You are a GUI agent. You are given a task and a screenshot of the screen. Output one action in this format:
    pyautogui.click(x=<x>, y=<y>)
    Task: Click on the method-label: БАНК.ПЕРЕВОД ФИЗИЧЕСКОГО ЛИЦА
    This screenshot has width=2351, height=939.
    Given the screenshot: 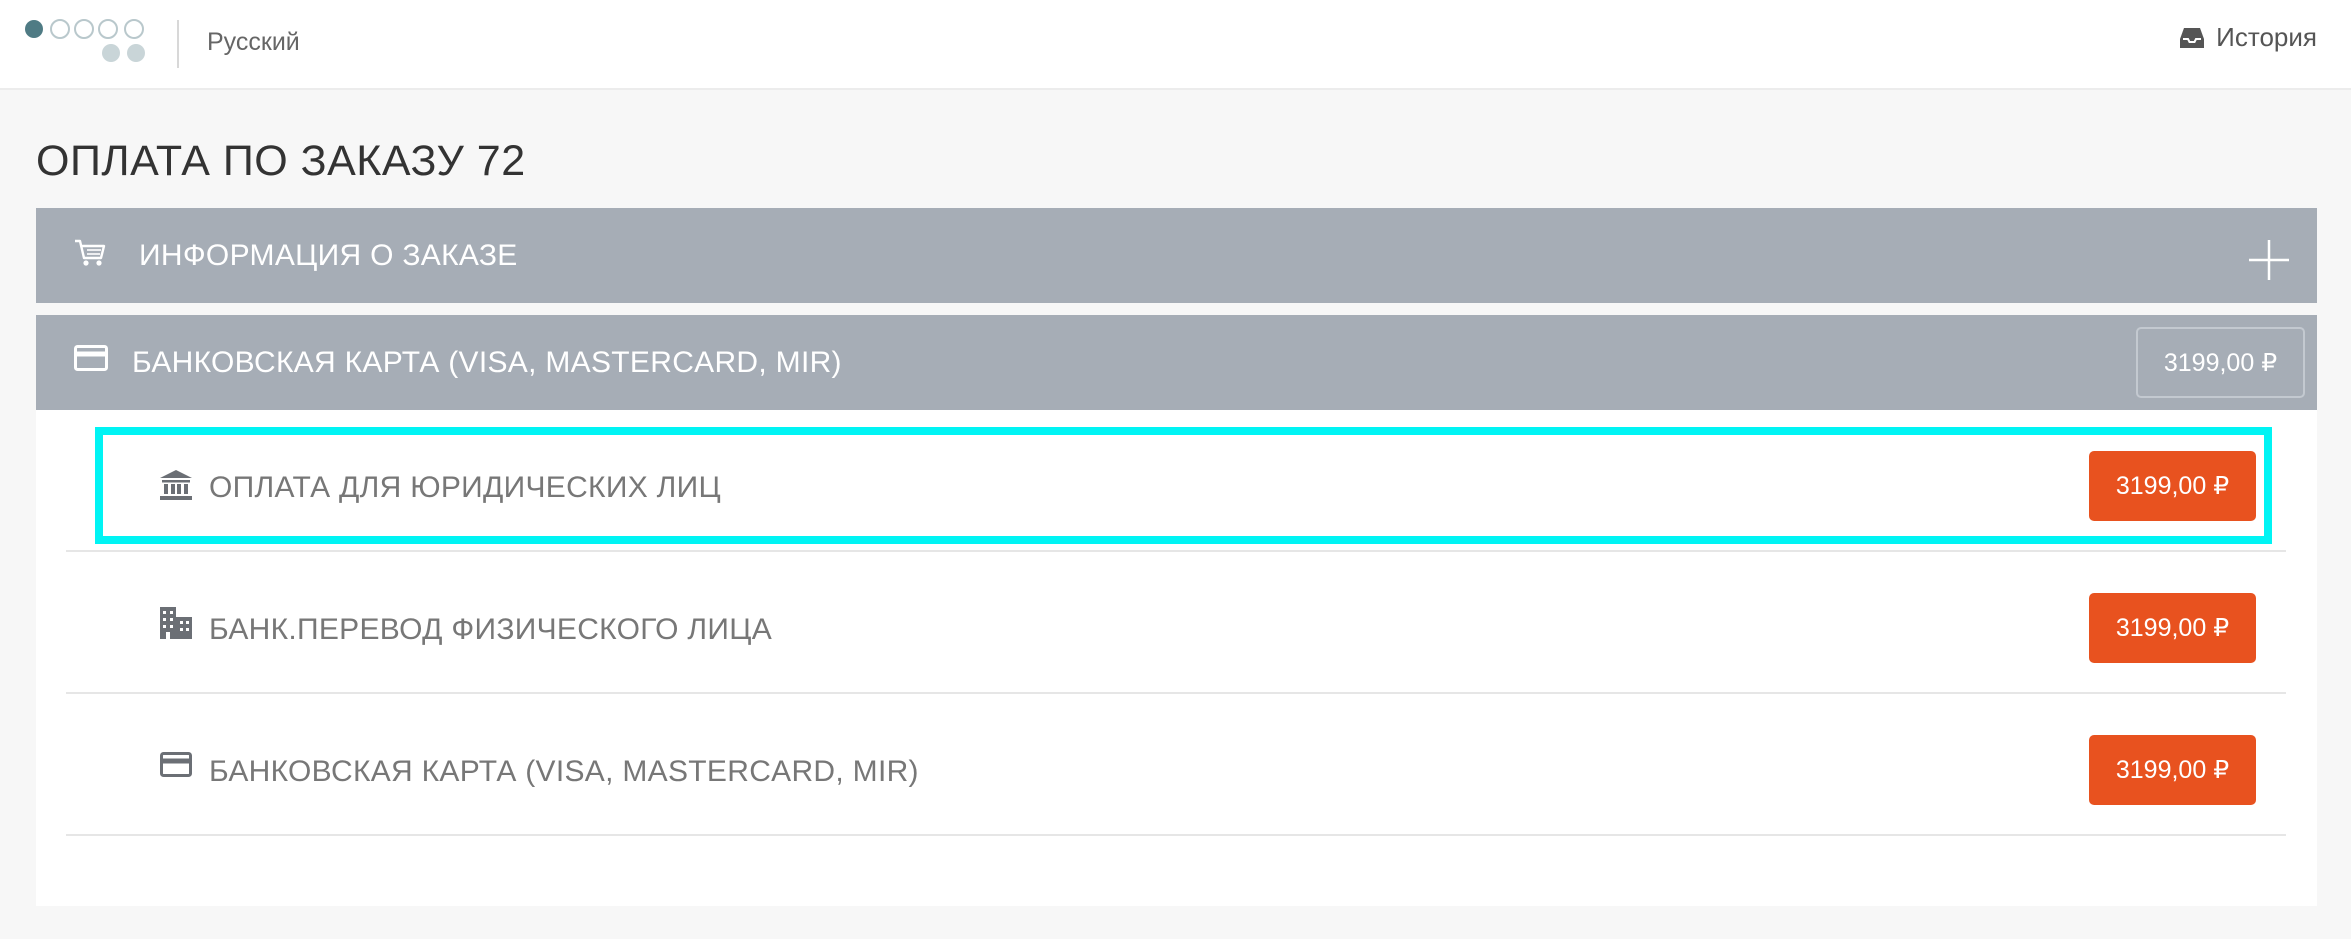 What is the action you would take?
    pyautogui.click(x=491, y=629)
    